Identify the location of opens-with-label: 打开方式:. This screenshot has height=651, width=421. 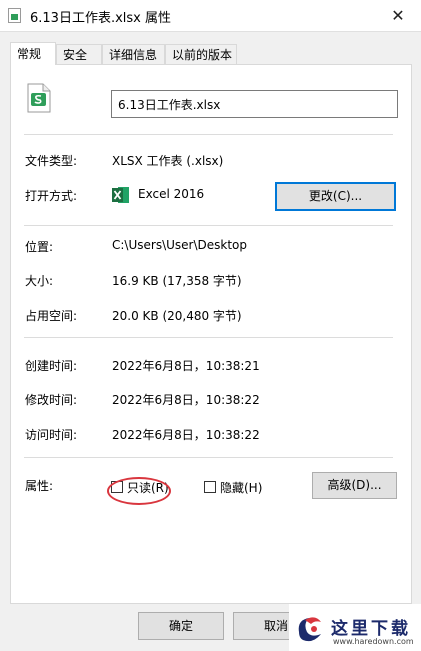
(51, 196).